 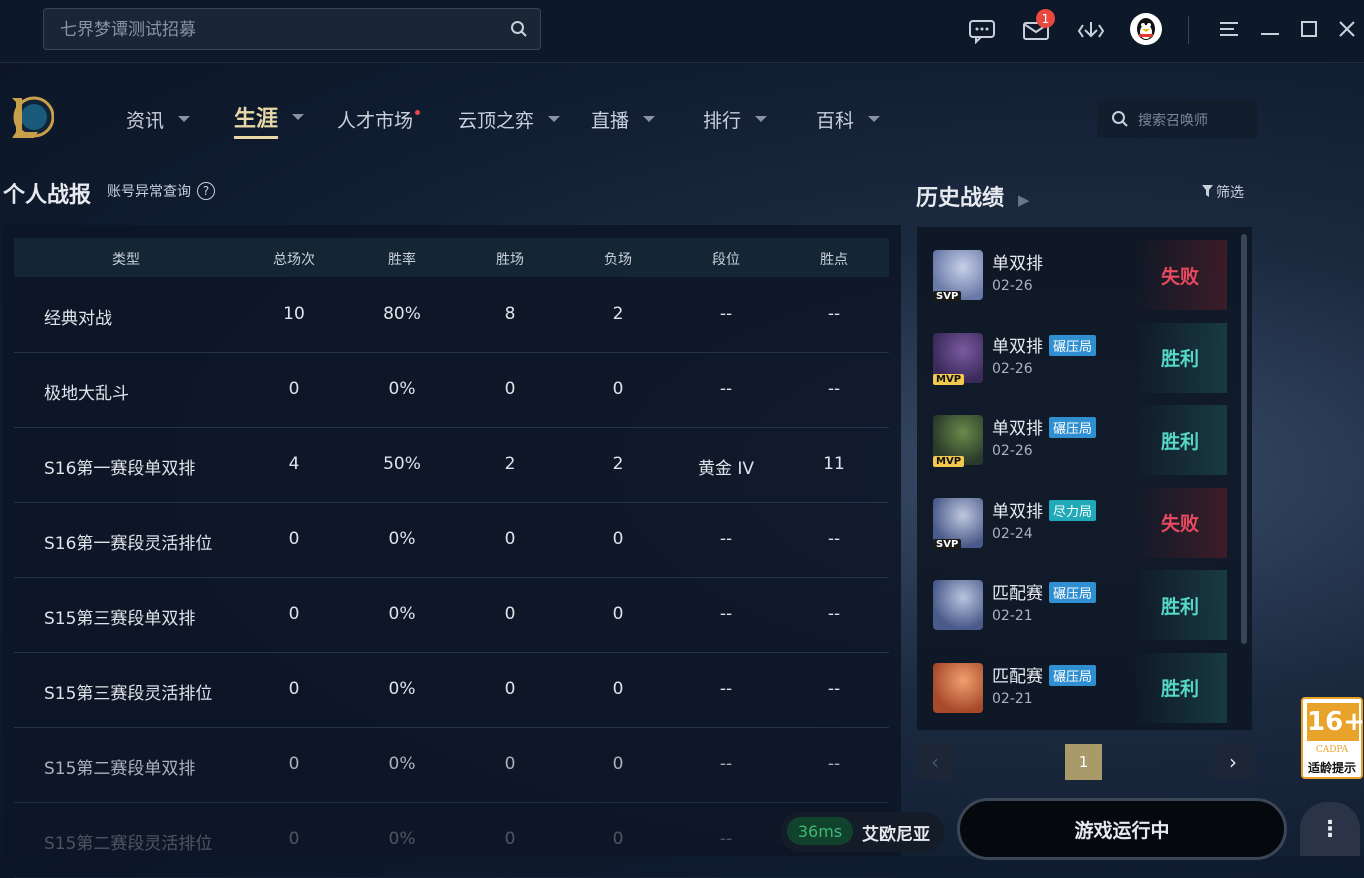 What do you see at coordinates (510, 314) in the screenshot?
I see `row-wins: 8` at bounding box center [510, 314].